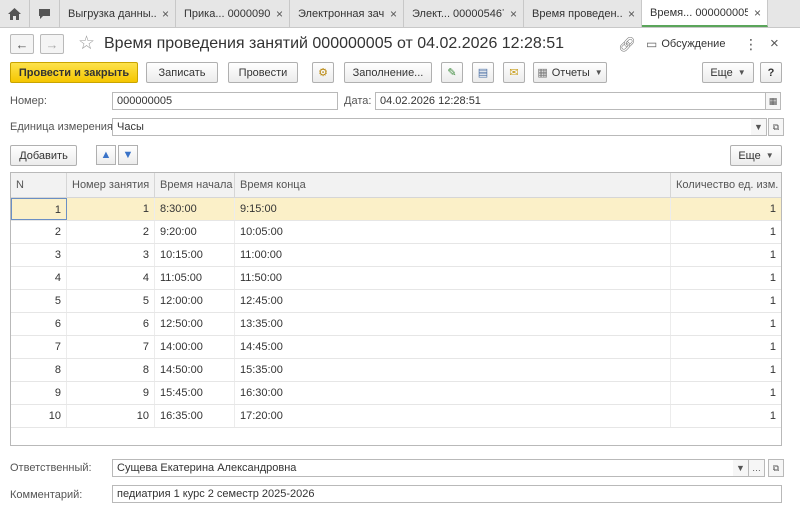  Describe the element at coordinates (195, 324) in the screenshot. I see `cell-start: 12:50:00` at that location.